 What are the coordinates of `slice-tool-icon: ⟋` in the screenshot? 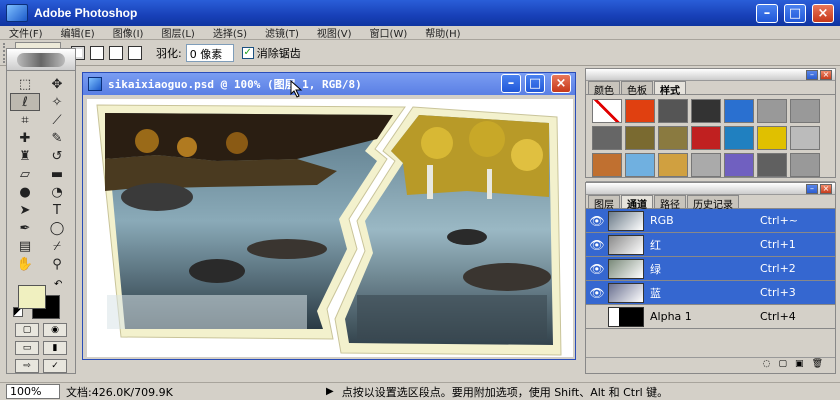 It's located at (57, 120).